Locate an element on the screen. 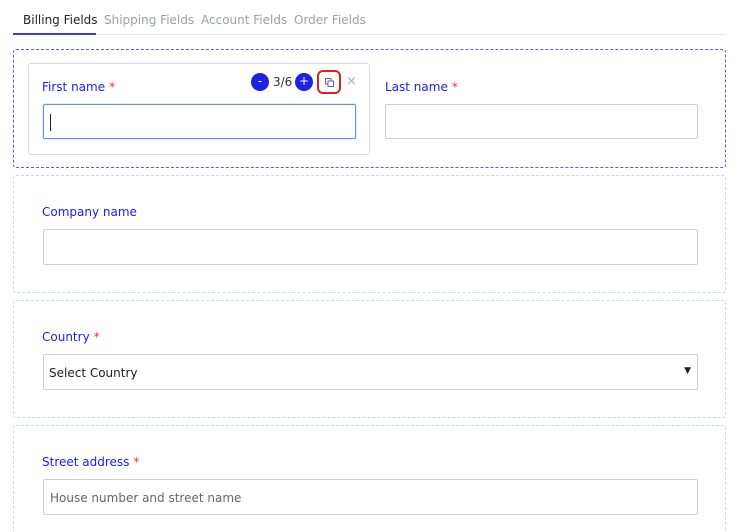  country-select: Select Country ▼ is located at coordinates (370, 372).